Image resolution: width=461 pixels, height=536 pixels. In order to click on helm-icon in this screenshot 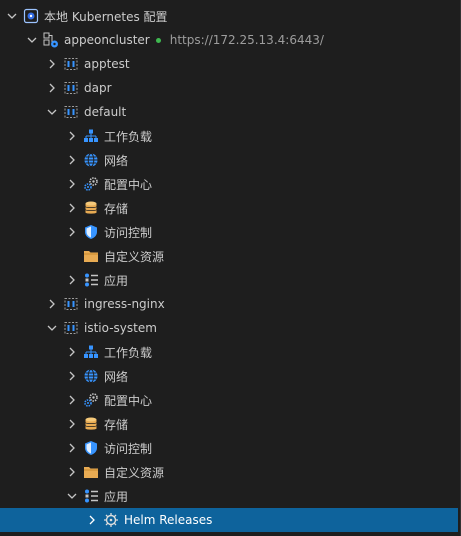, I will do `click(111, 520)`.